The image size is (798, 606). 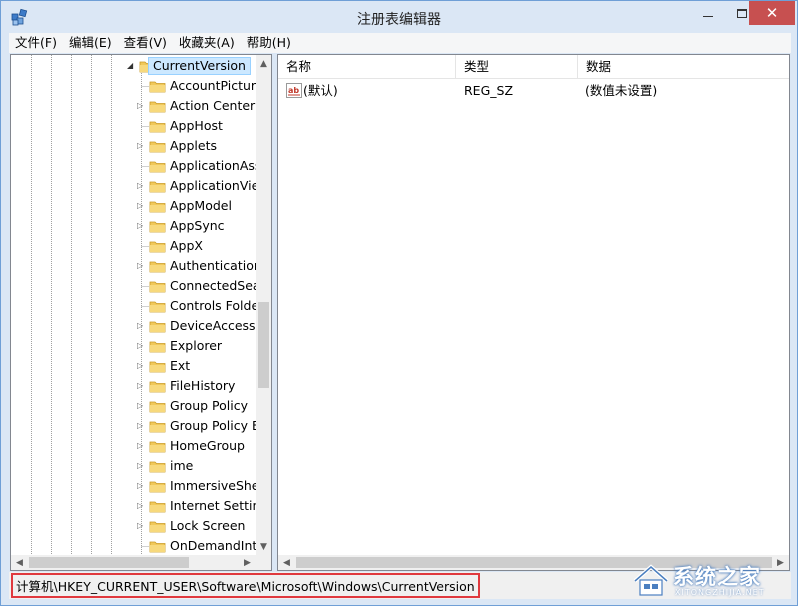 I want to click on tree-item: ▷ Explorer, so click(x=133, y=346).